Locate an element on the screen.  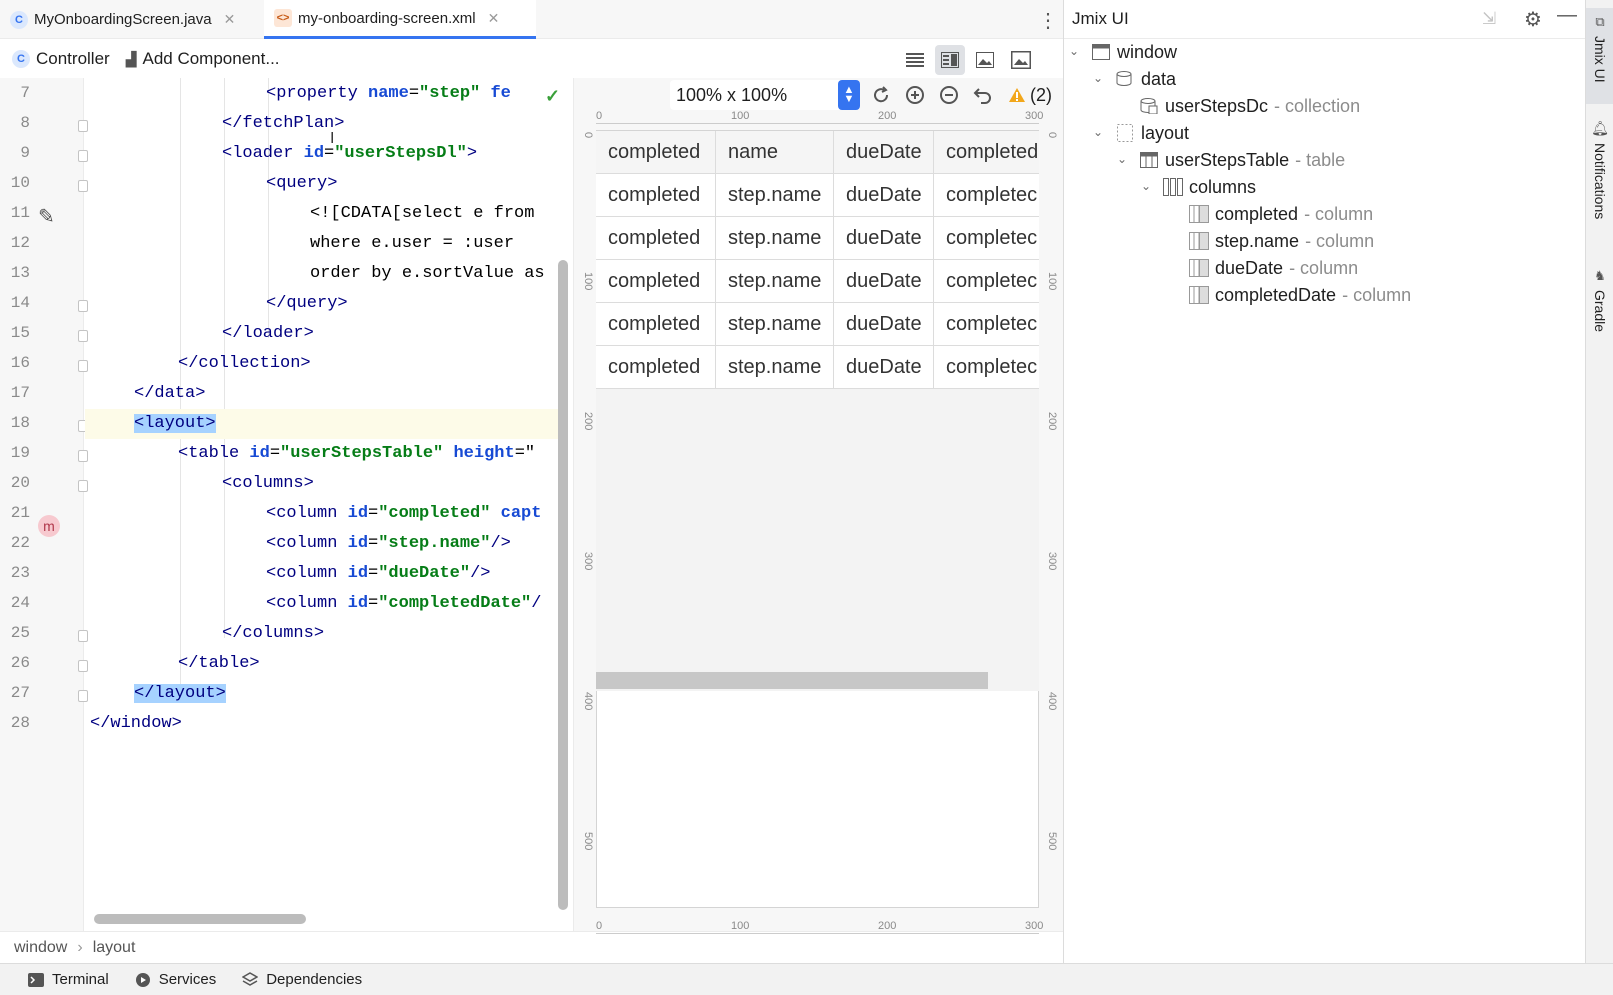
services-button: Services is located at coordinates (176, 979).